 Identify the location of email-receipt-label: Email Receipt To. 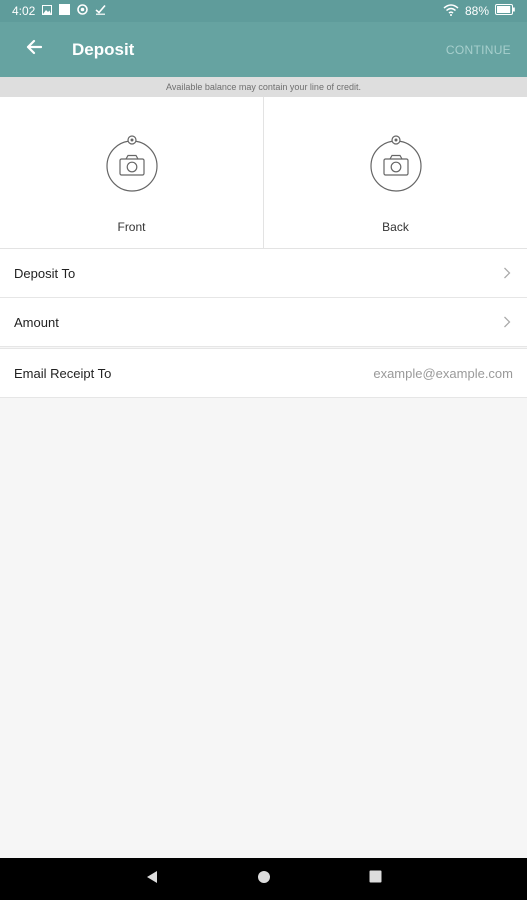
(63, 373).